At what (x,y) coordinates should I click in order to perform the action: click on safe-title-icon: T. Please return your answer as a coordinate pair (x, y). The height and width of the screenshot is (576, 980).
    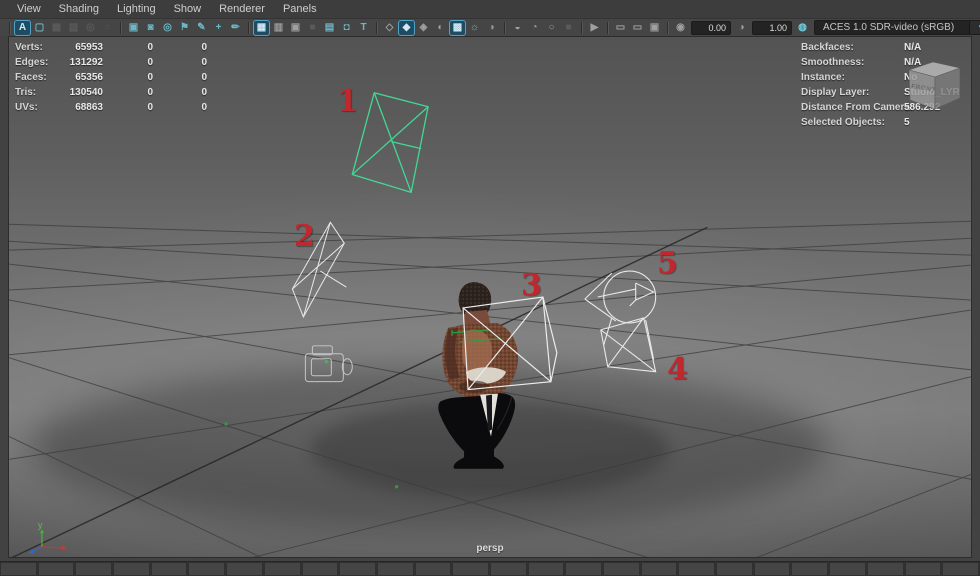
    Looking at the image, I should click on (363, 28).